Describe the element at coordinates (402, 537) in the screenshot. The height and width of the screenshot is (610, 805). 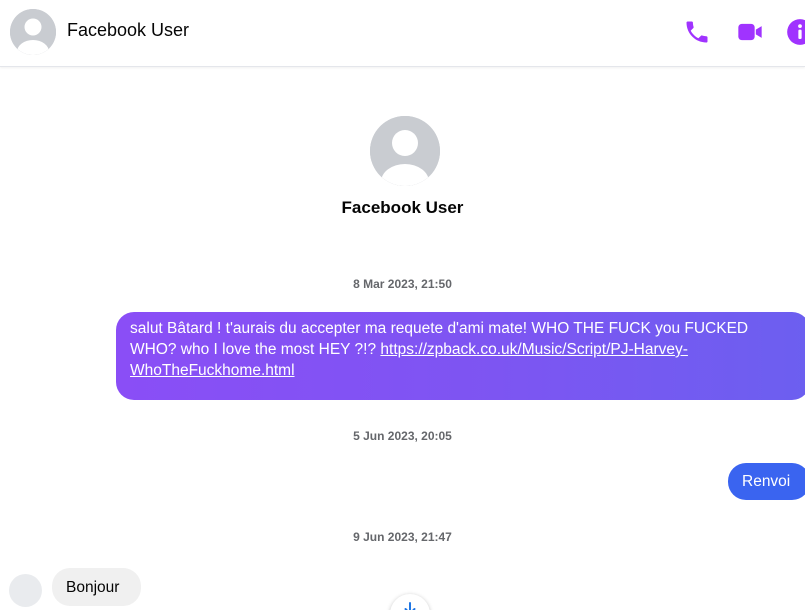
I see `timestamp: 9 Jun 2023, 21:47` at that location.